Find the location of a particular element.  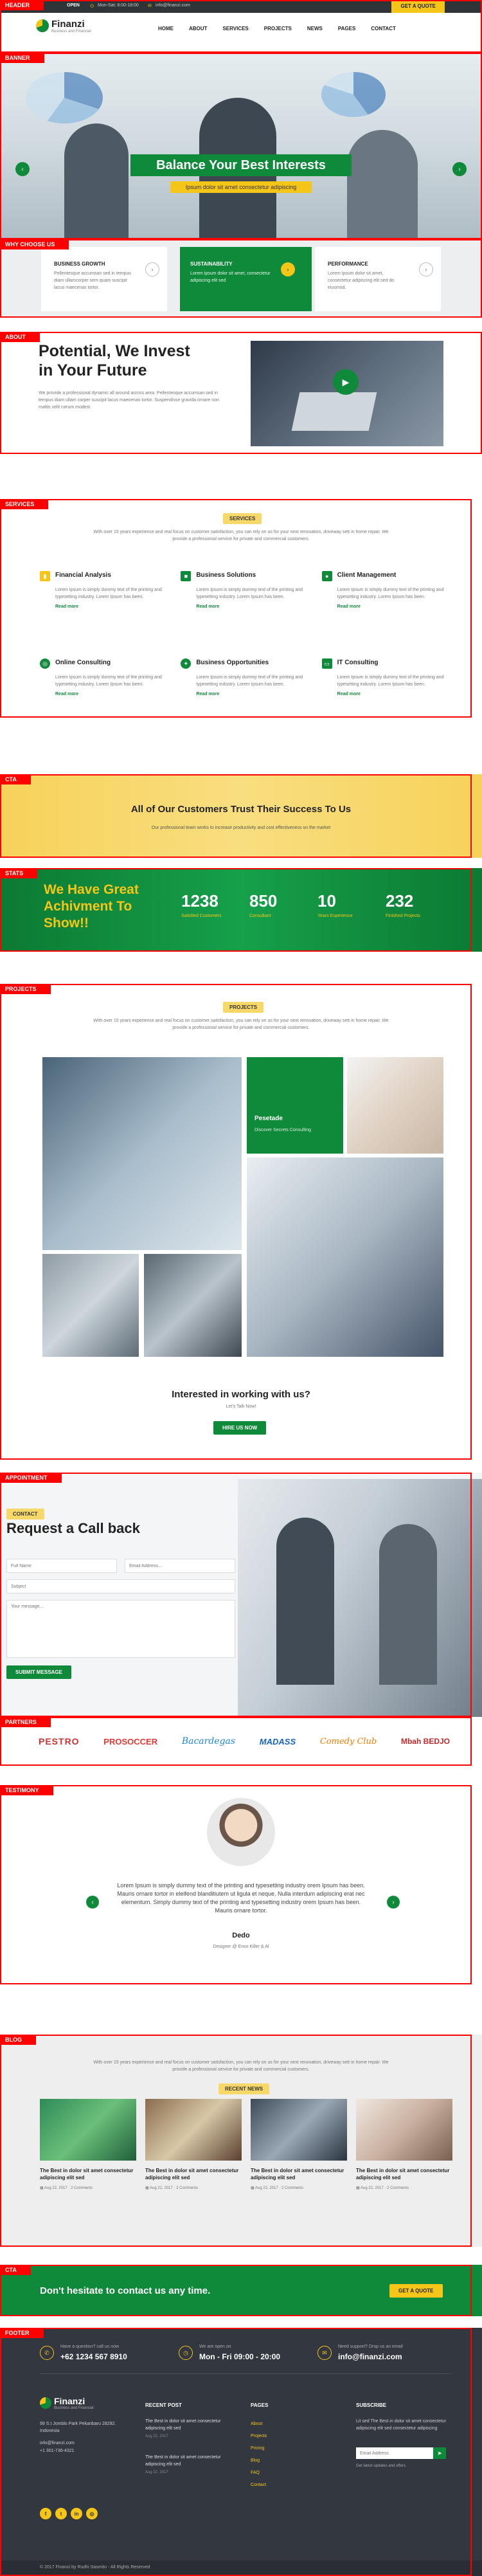

project-image-team is located at coordinates (345, 1257).